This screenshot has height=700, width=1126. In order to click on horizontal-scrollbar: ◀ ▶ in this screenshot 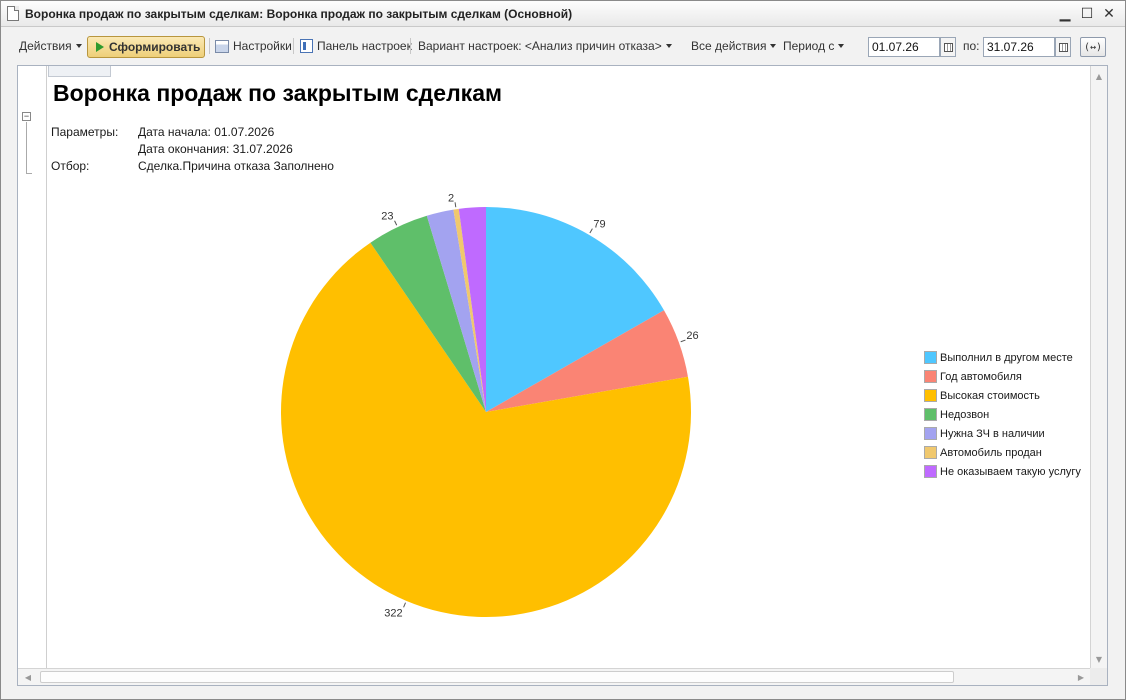, I will do `click(554, 676)`.